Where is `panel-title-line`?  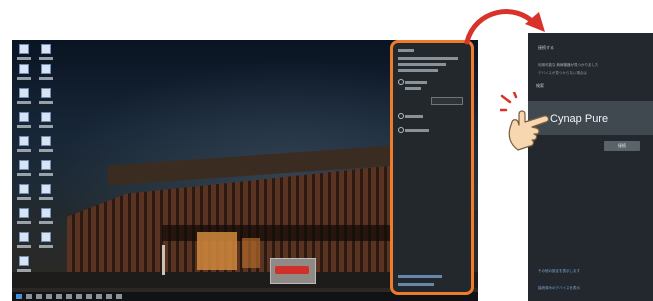 panel-title-line is located at coordinates (406, 50).